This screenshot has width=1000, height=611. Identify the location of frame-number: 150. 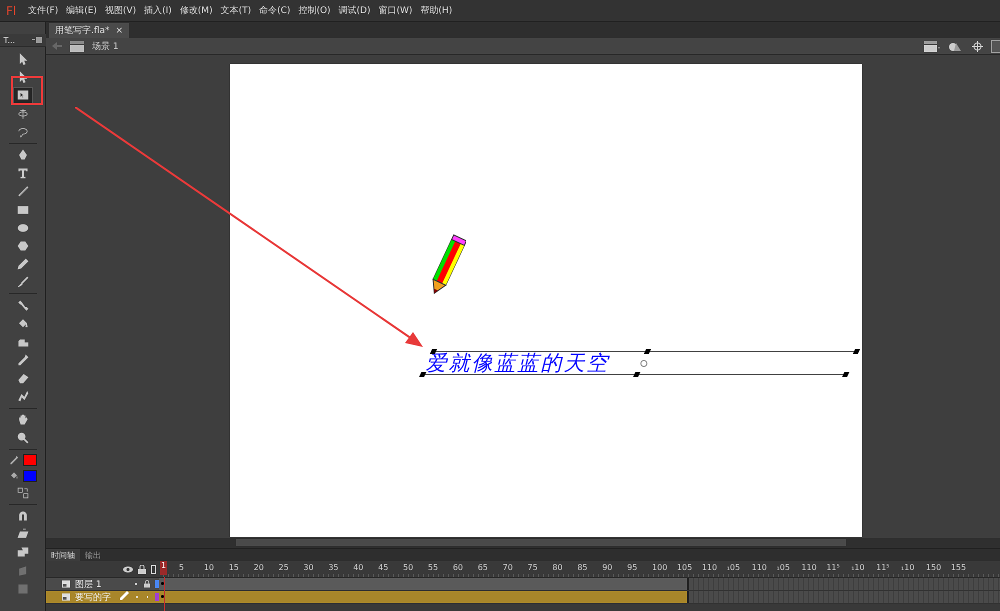
(934, 567).